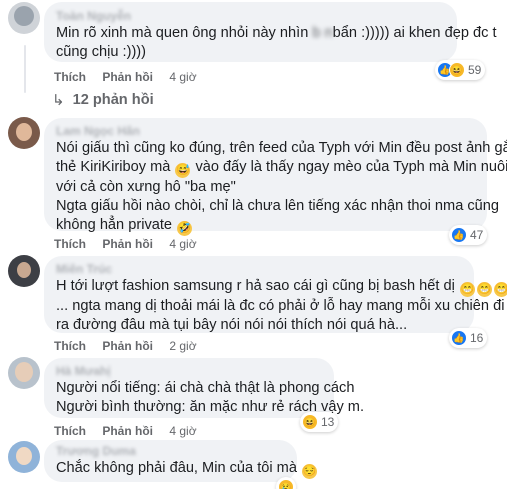  I want to click on emoji-face-icon: 😅, so click(183, 170).